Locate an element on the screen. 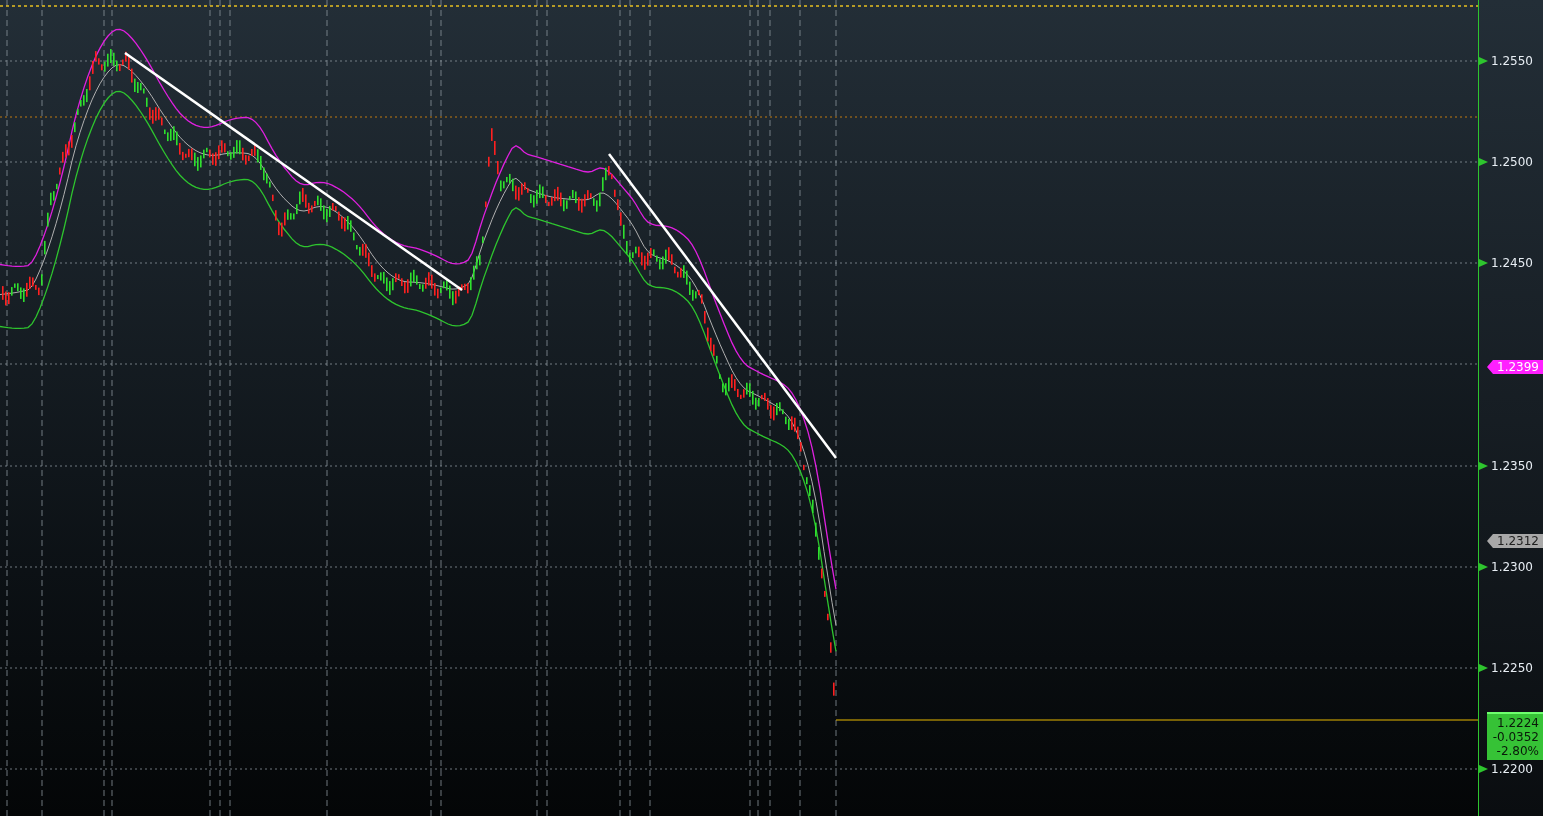  price-label: 1.2300 is located at coordinates (1512, 567).